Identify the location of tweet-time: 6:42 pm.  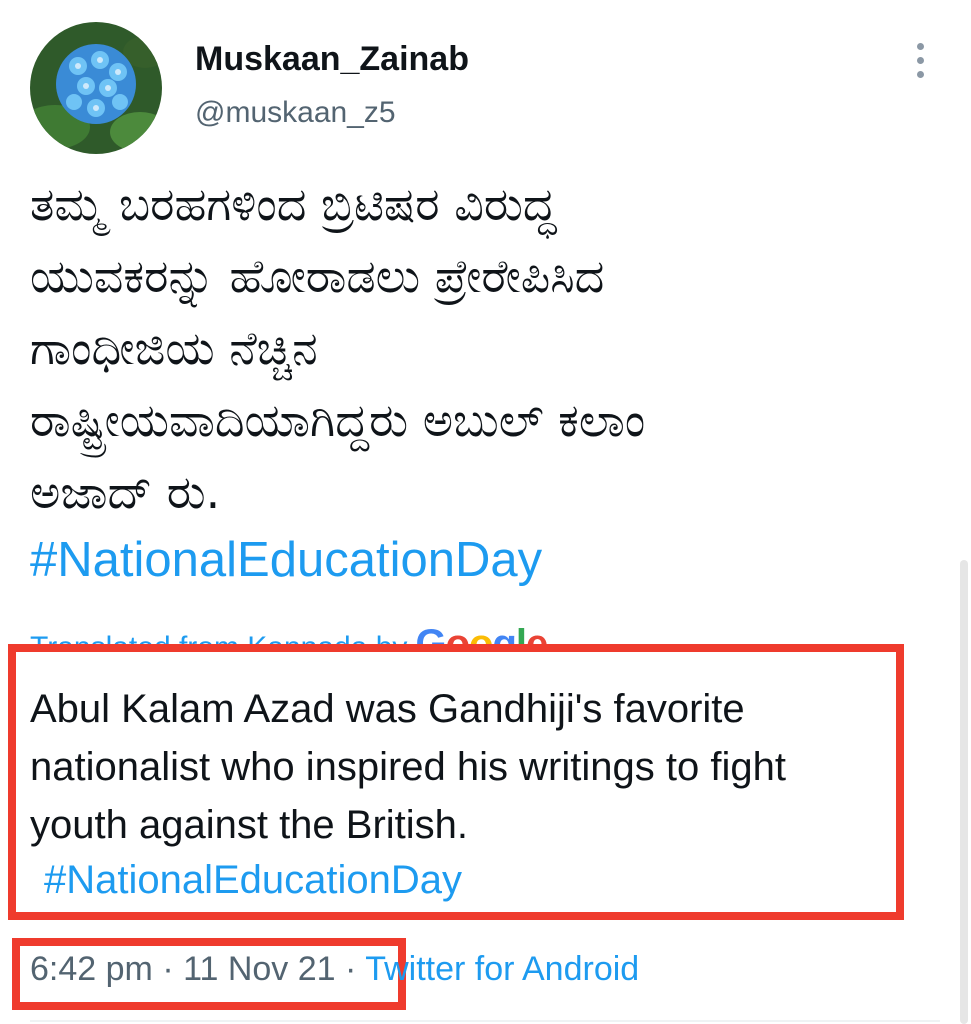
(91, 969).